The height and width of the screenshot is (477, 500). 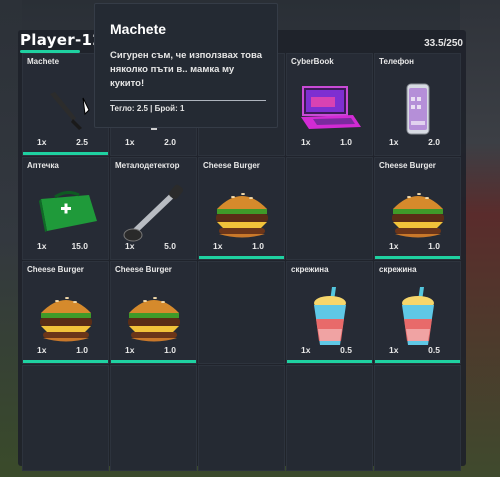 I want to click on slot-weight: 2.5, so click(x=82, y=142).